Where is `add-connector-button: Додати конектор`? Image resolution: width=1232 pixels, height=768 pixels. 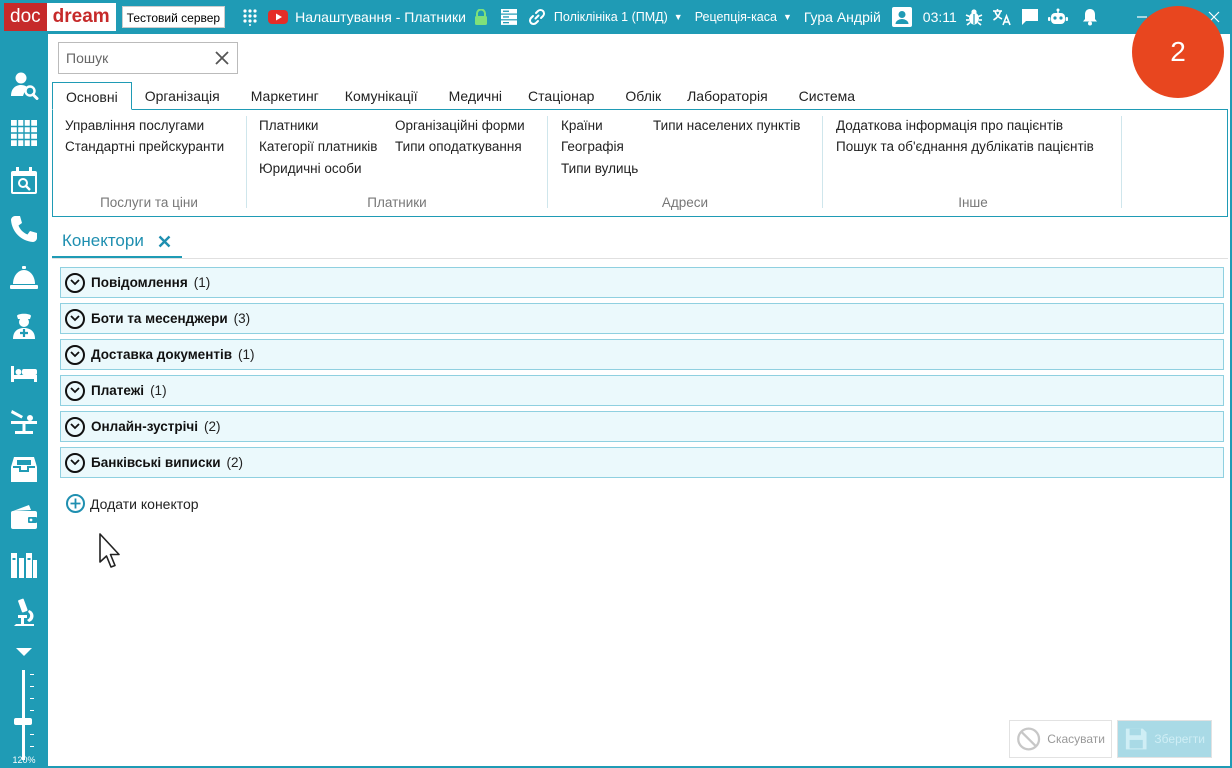 add-connector-button: Додати конектор is located at coordinates (132, 503).